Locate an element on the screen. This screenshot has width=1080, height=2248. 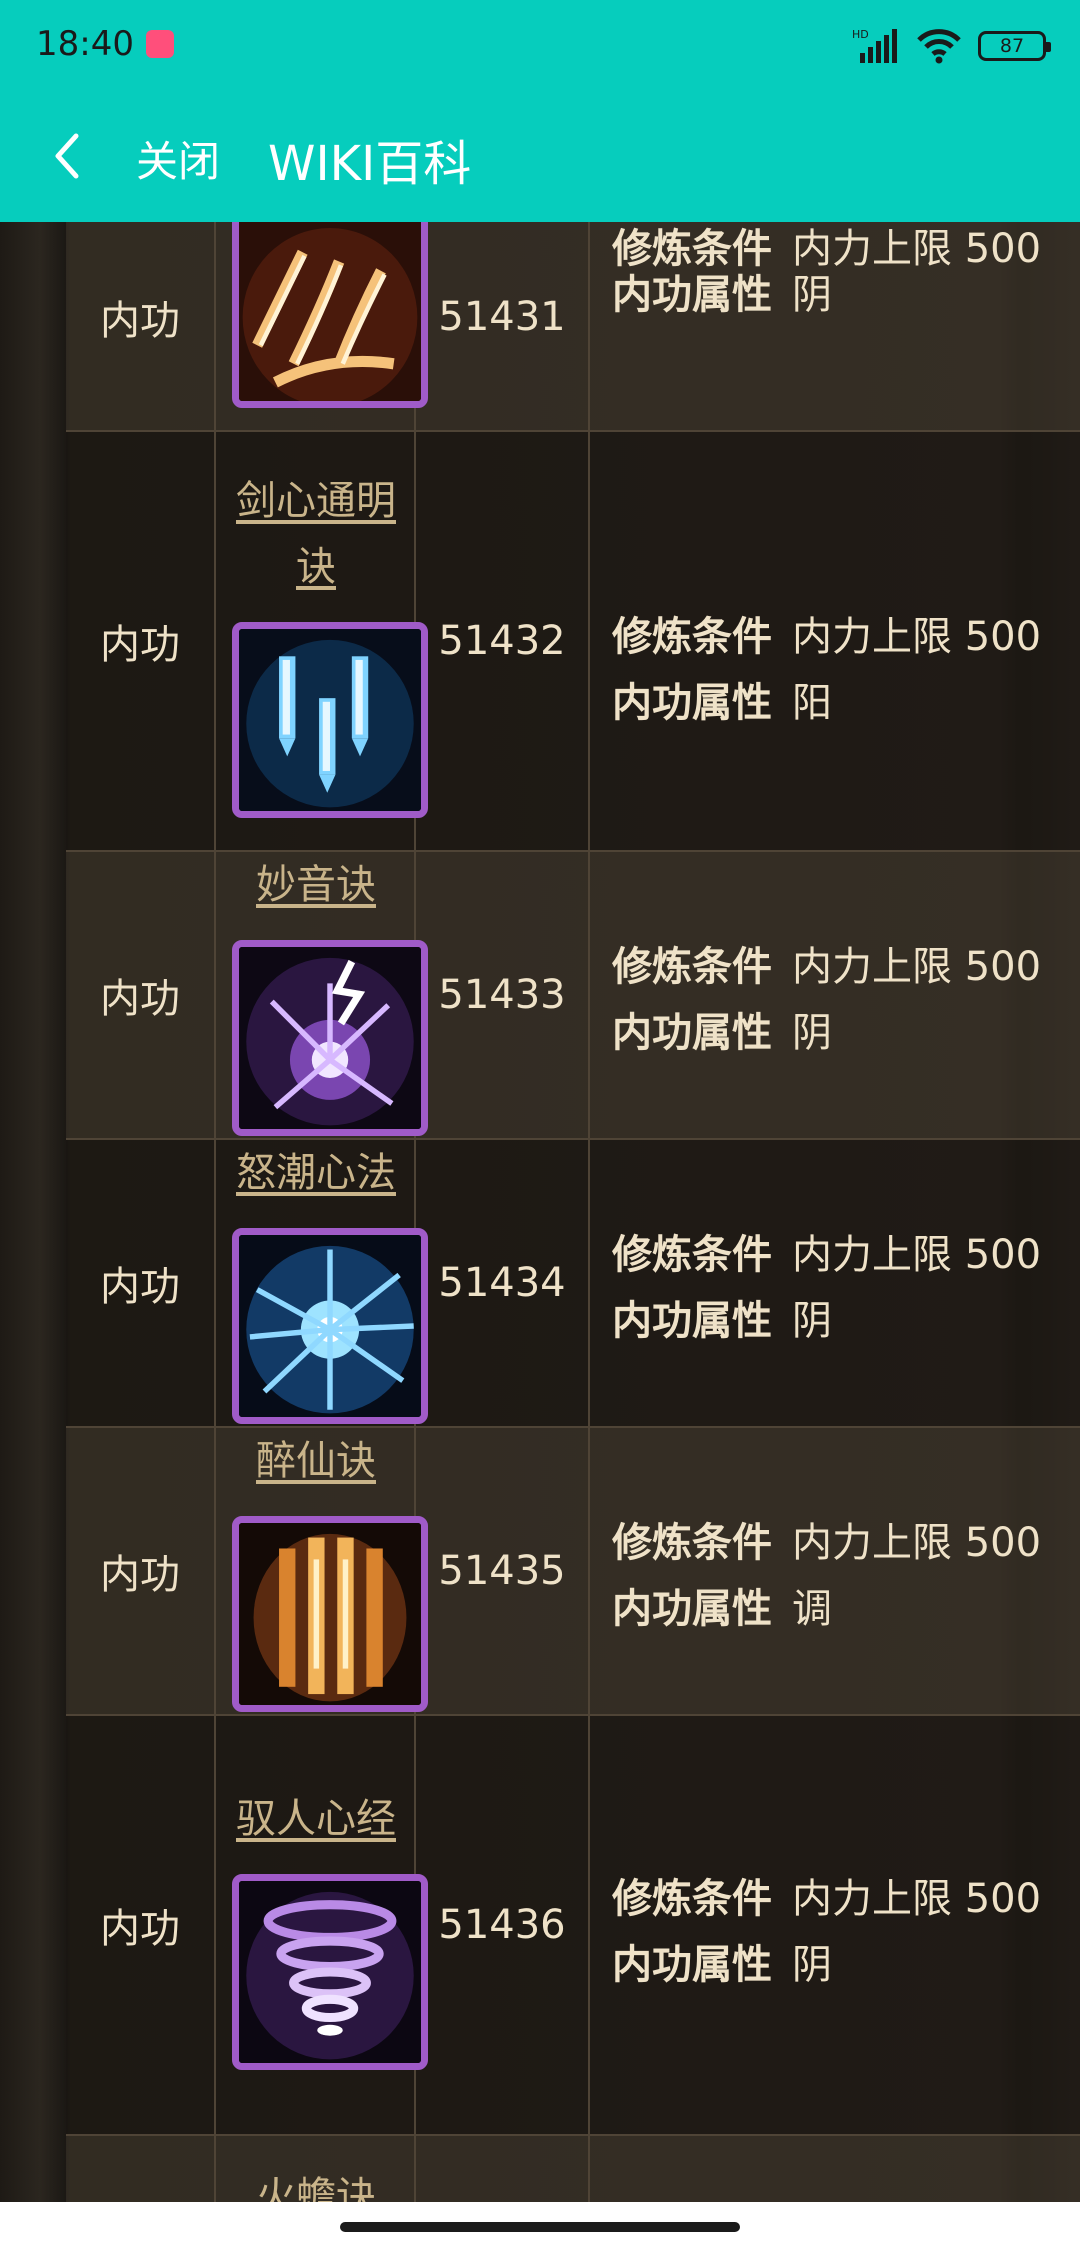
fire-claw-icon is located at coordinates (330, 315).